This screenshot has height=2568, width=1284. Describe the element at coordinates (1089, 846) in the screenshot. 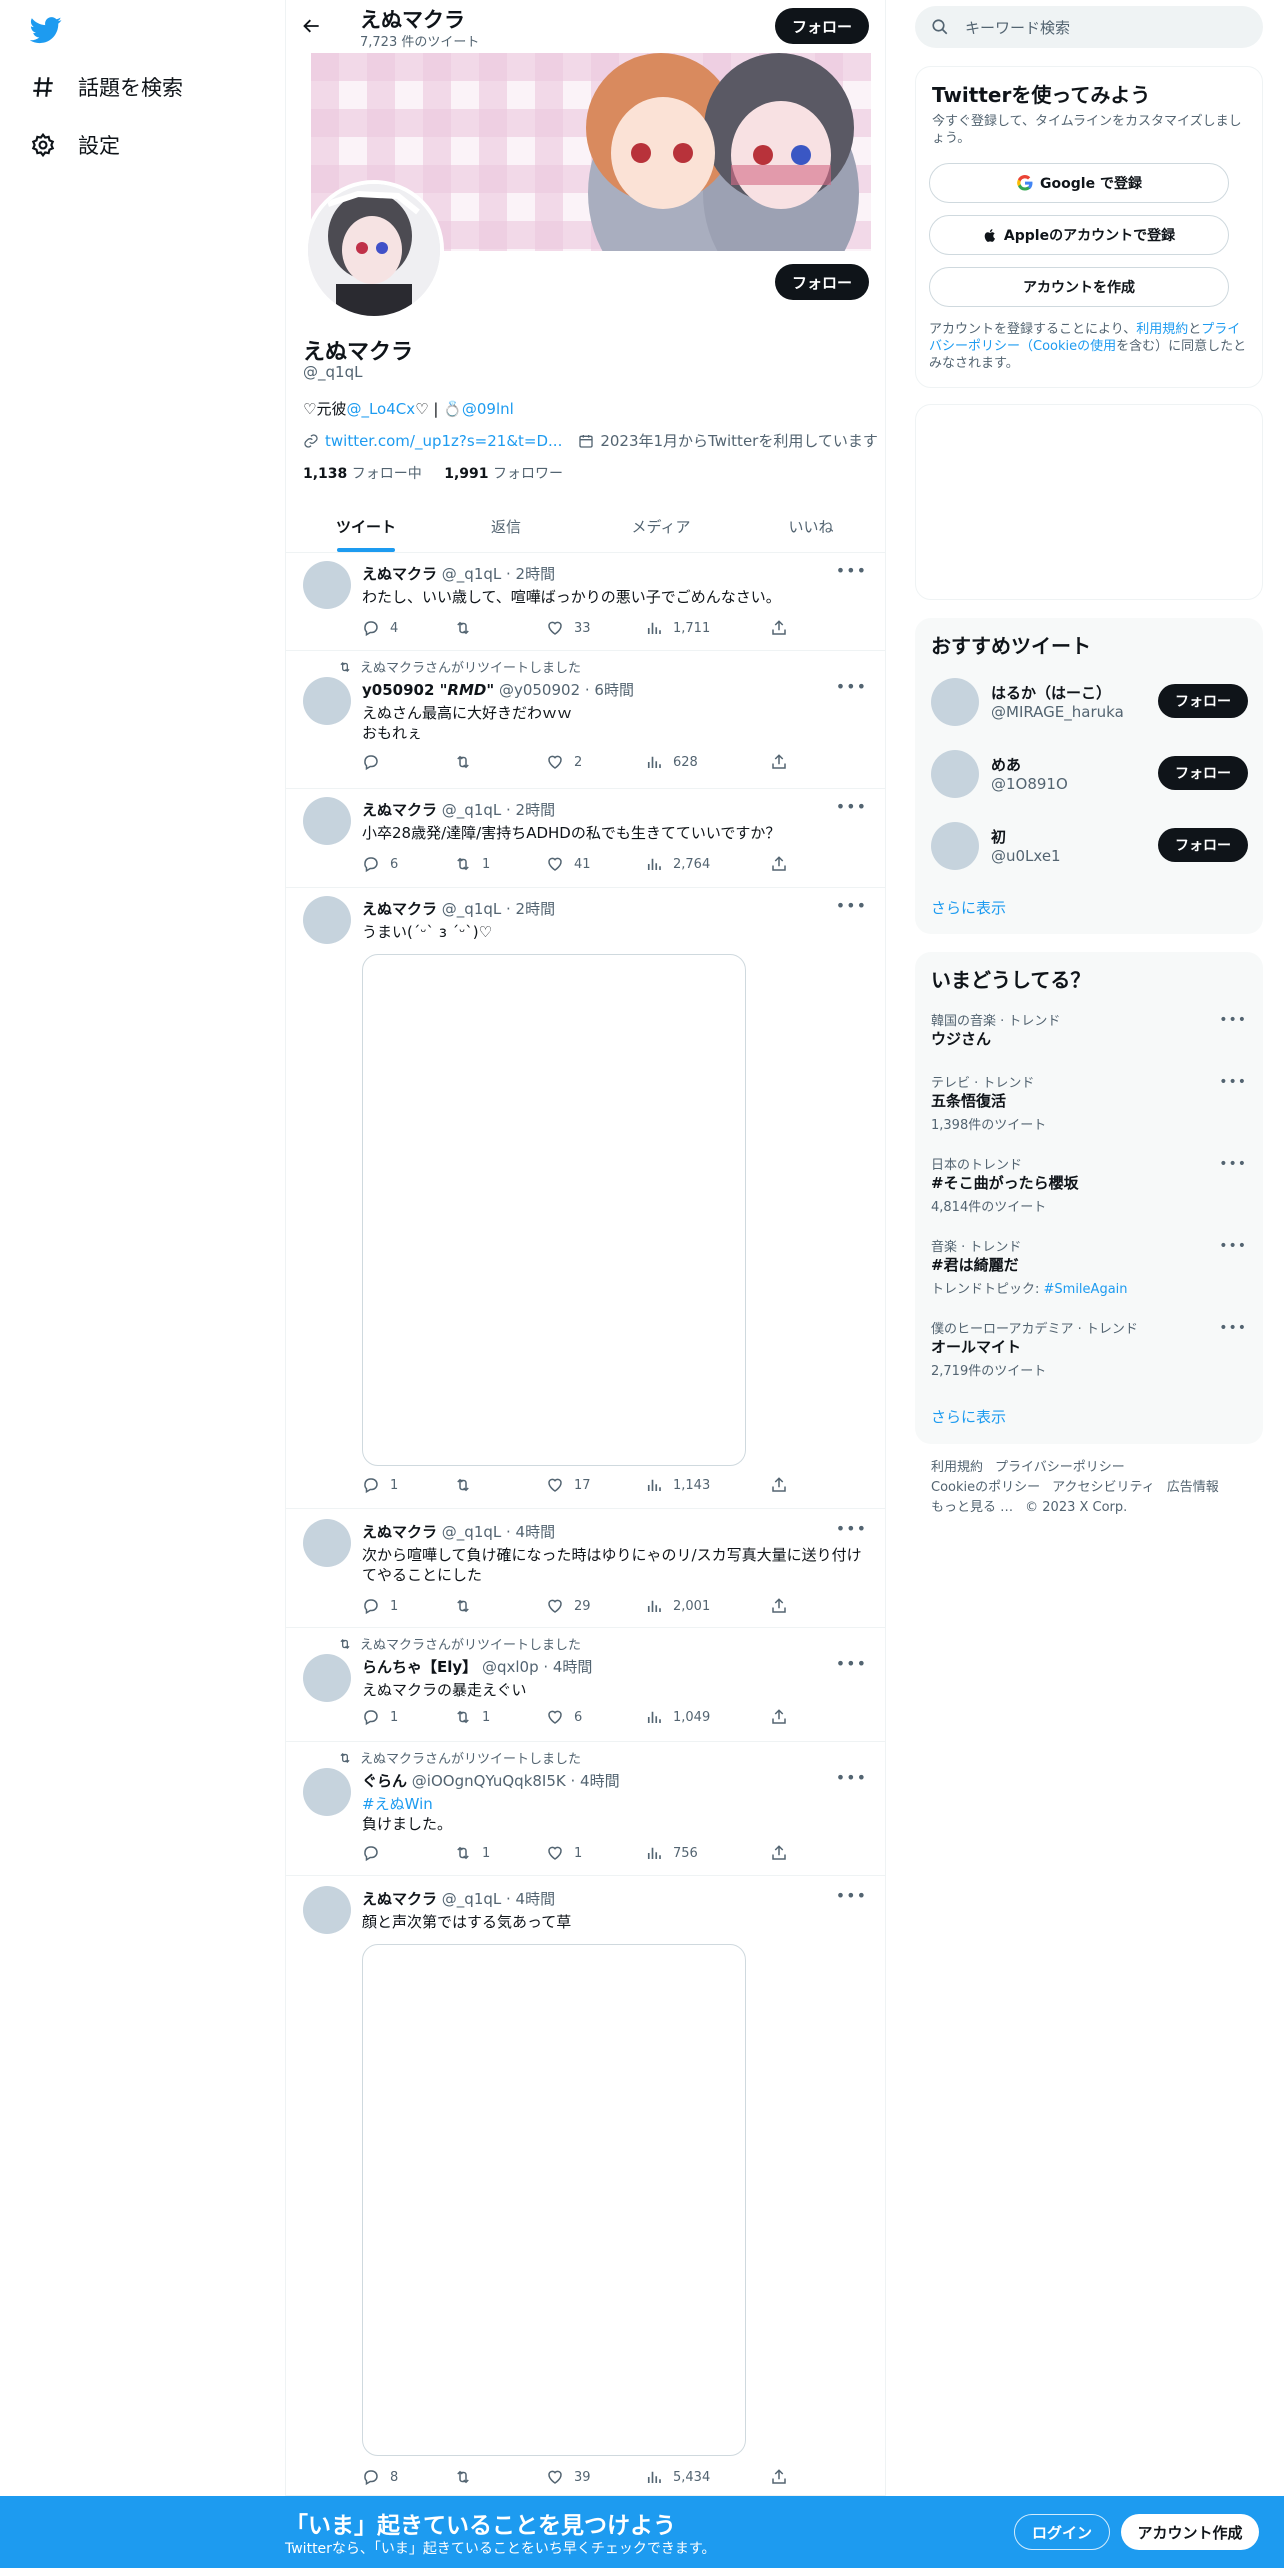

I see `recommended-user: 初 @u0Lxe1 フォロー` at that location.